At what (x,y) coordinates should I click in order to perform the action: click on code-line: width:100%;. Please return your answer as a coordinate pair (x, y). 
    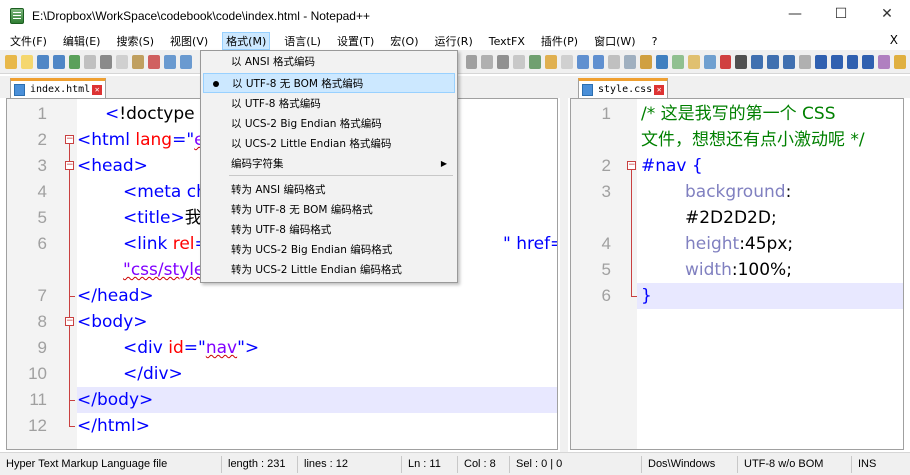
    Looking at the image, I should click on (738, 270).